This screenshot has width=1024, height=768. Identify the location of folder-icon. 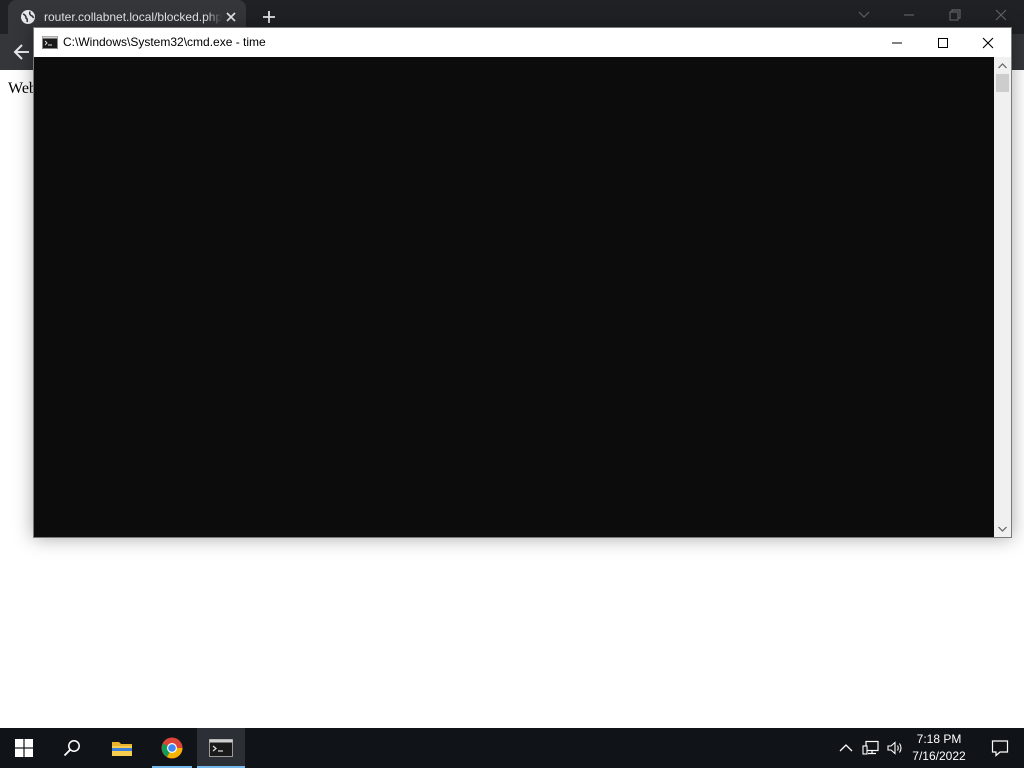
(122, 749).